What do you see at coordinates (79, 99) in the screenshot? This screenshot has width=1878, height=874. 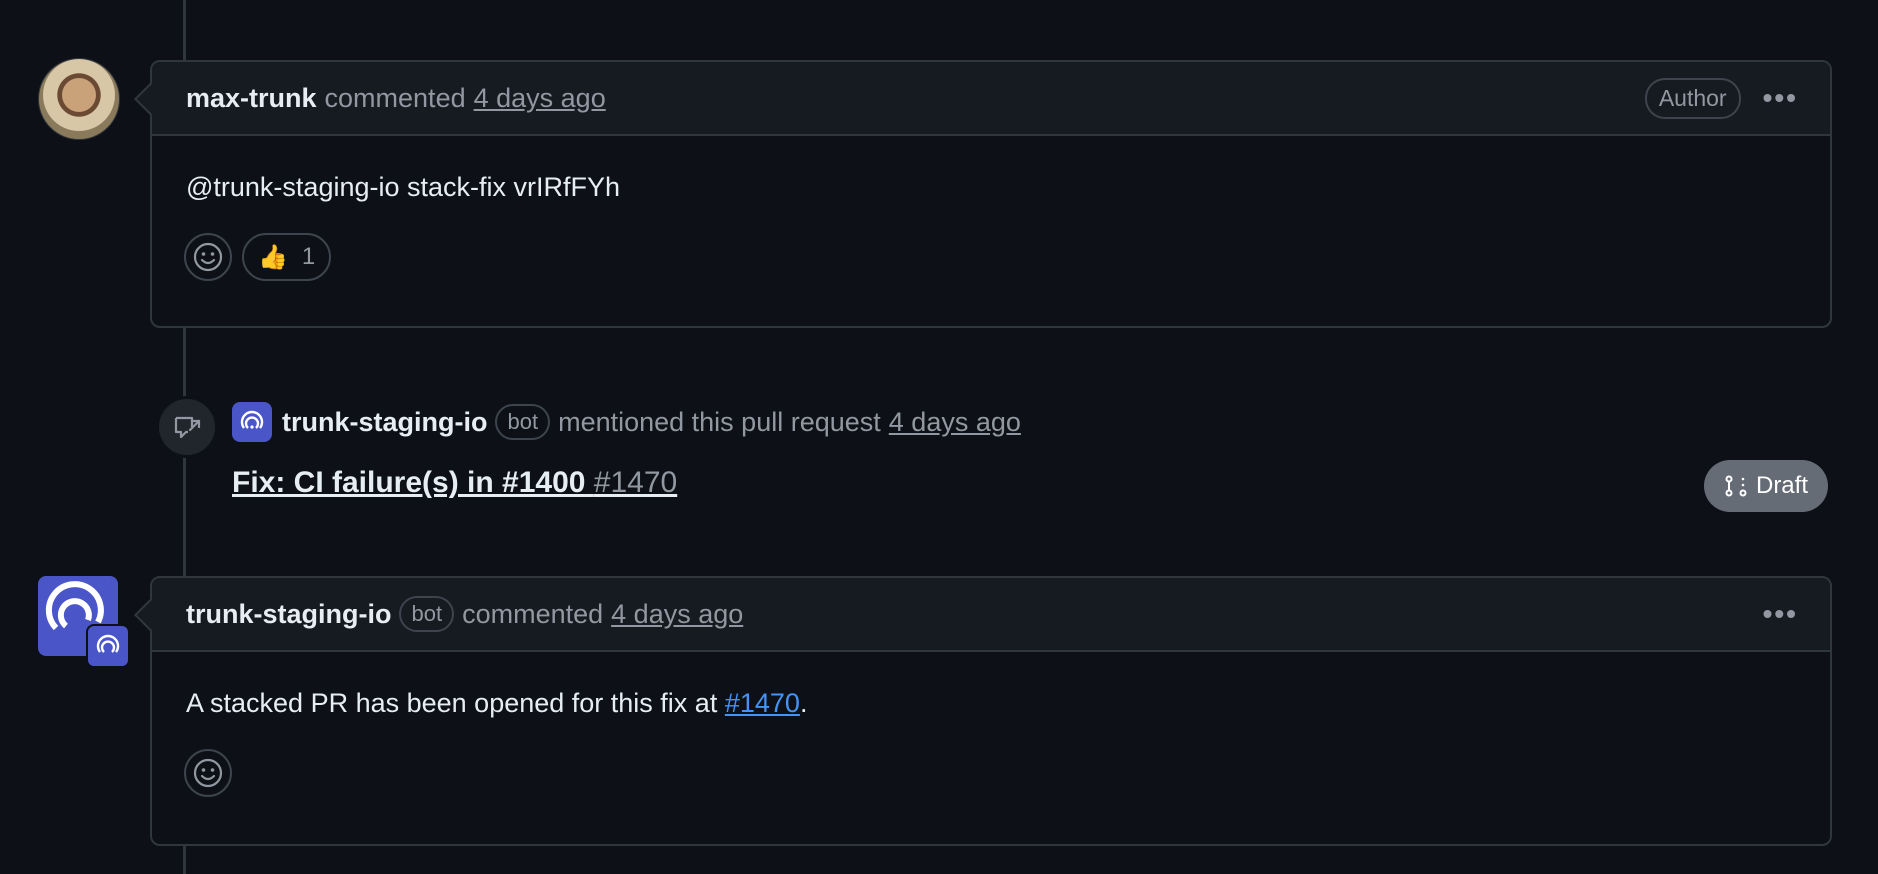 I see `user-avatar` at bounding box center [79, 99].